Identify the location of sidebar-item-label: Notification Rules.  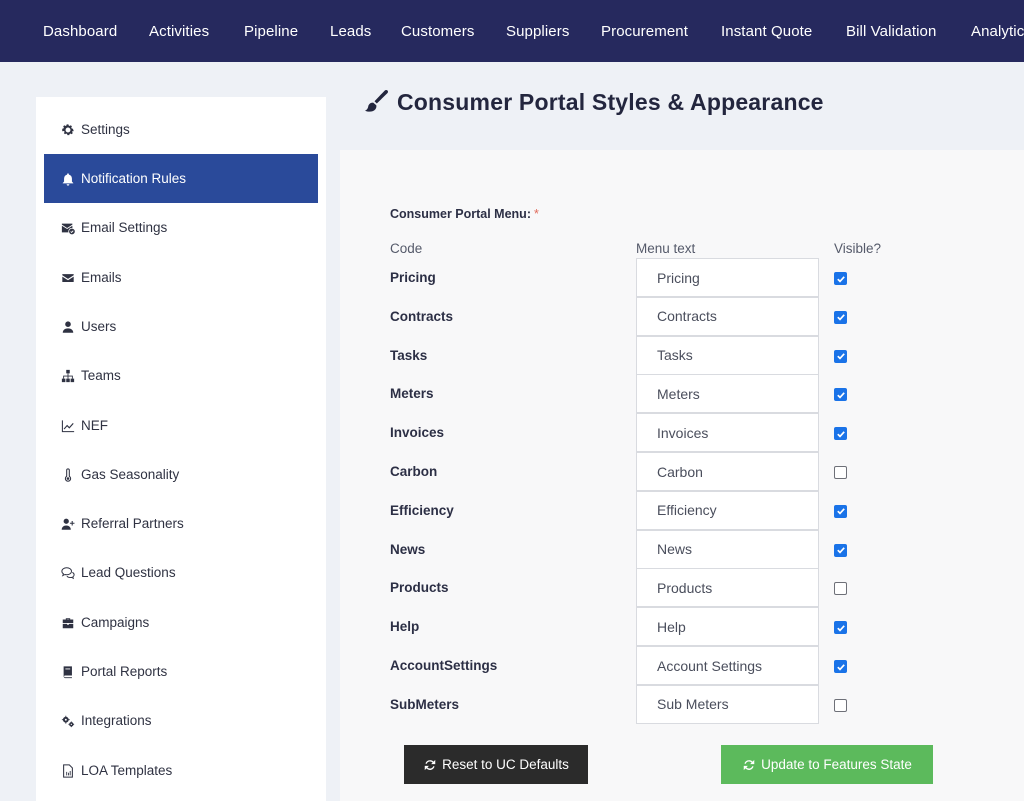
(134, 178).